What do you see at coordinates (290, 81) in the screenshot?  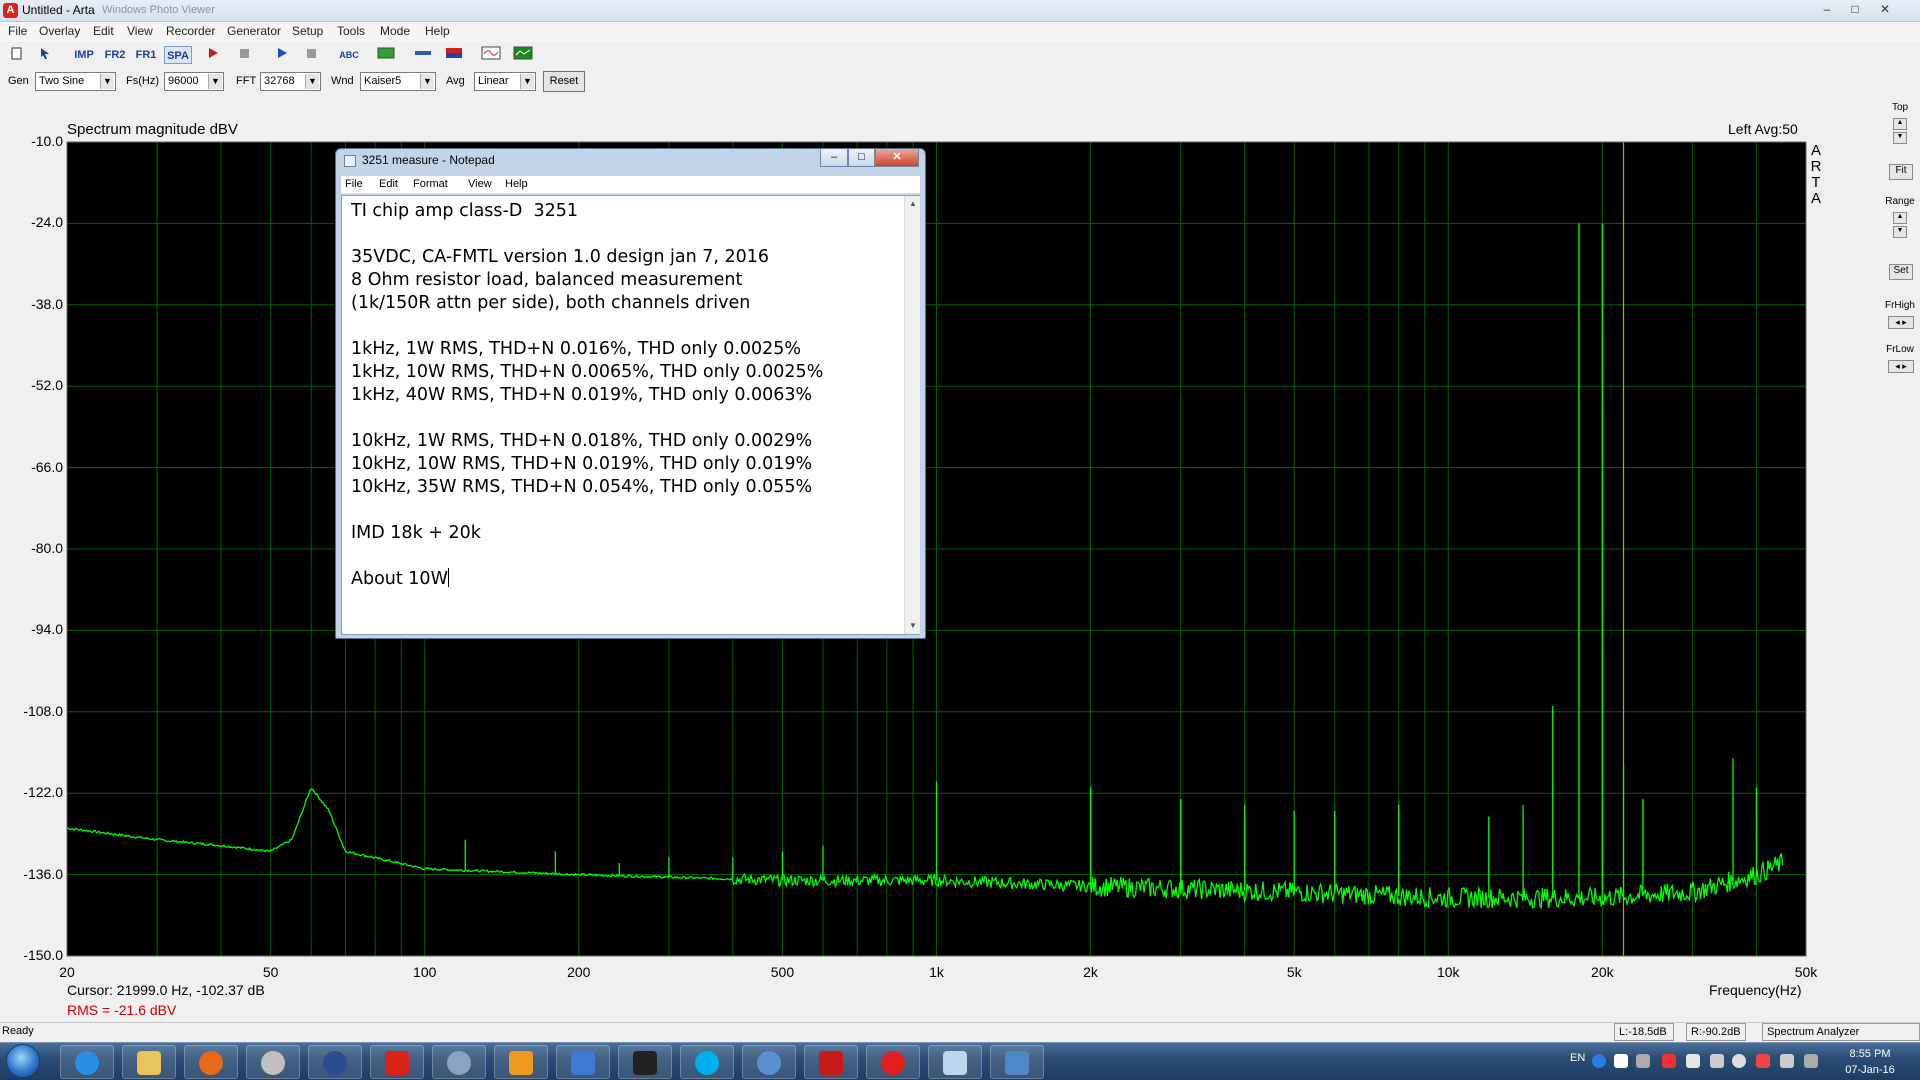 I see `fft-select: 32768 ▼` at bounding box center [290, 81].